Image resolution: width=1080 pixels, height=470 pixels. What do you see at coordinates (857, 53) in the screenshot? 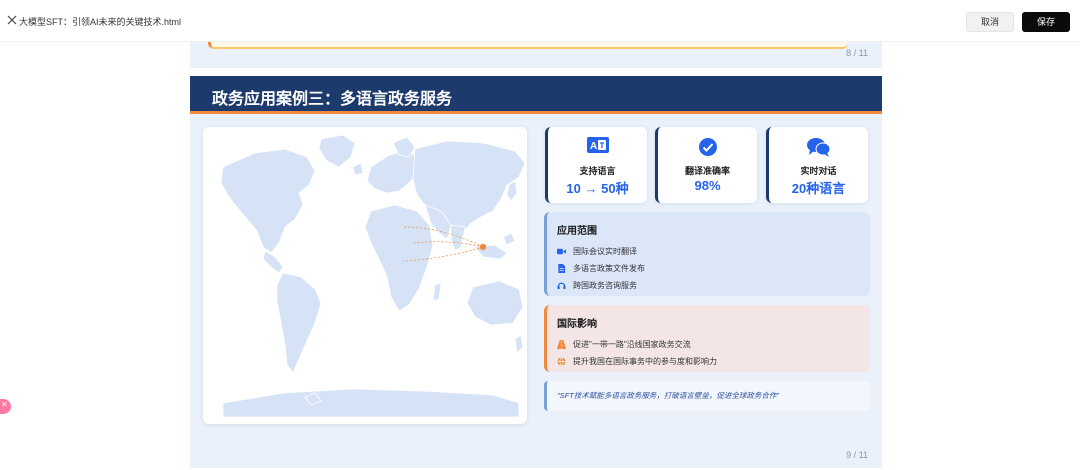
I see `previous-page-number: 8 / 11` at bounding box center [857, 53].